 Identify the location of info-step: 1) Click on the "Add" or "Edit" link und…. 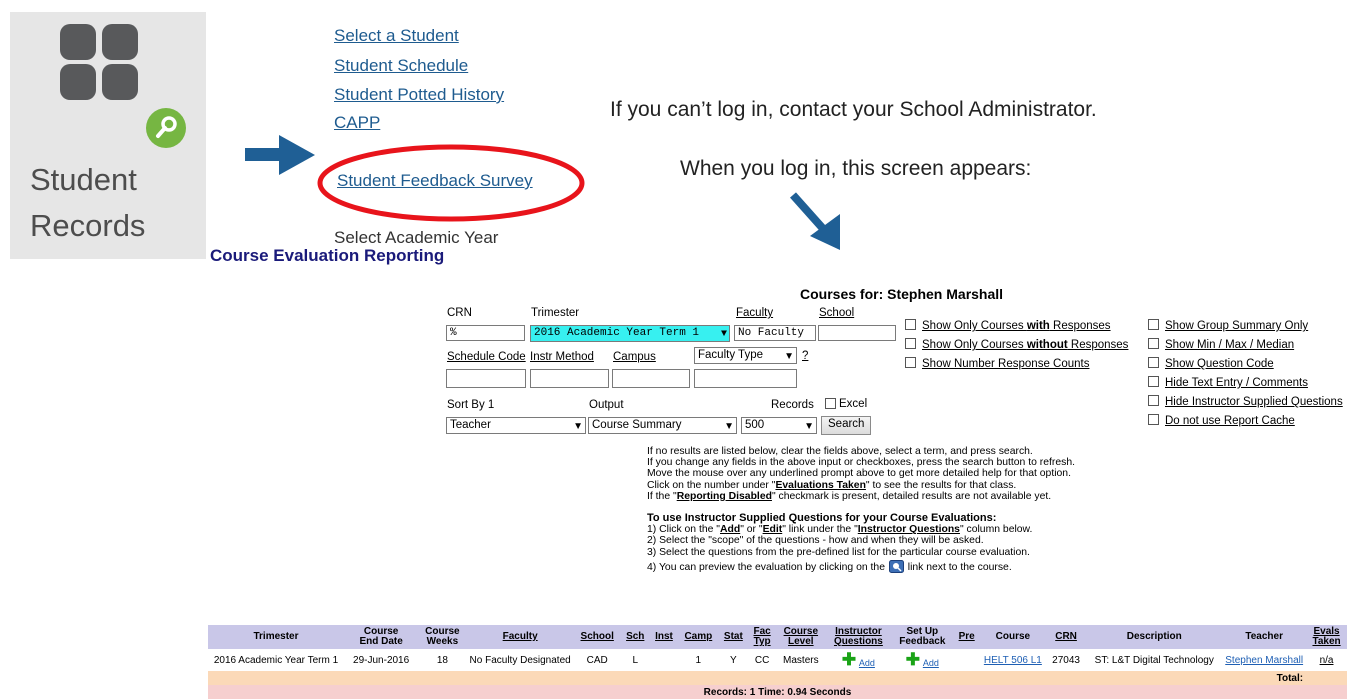
(840, 530).